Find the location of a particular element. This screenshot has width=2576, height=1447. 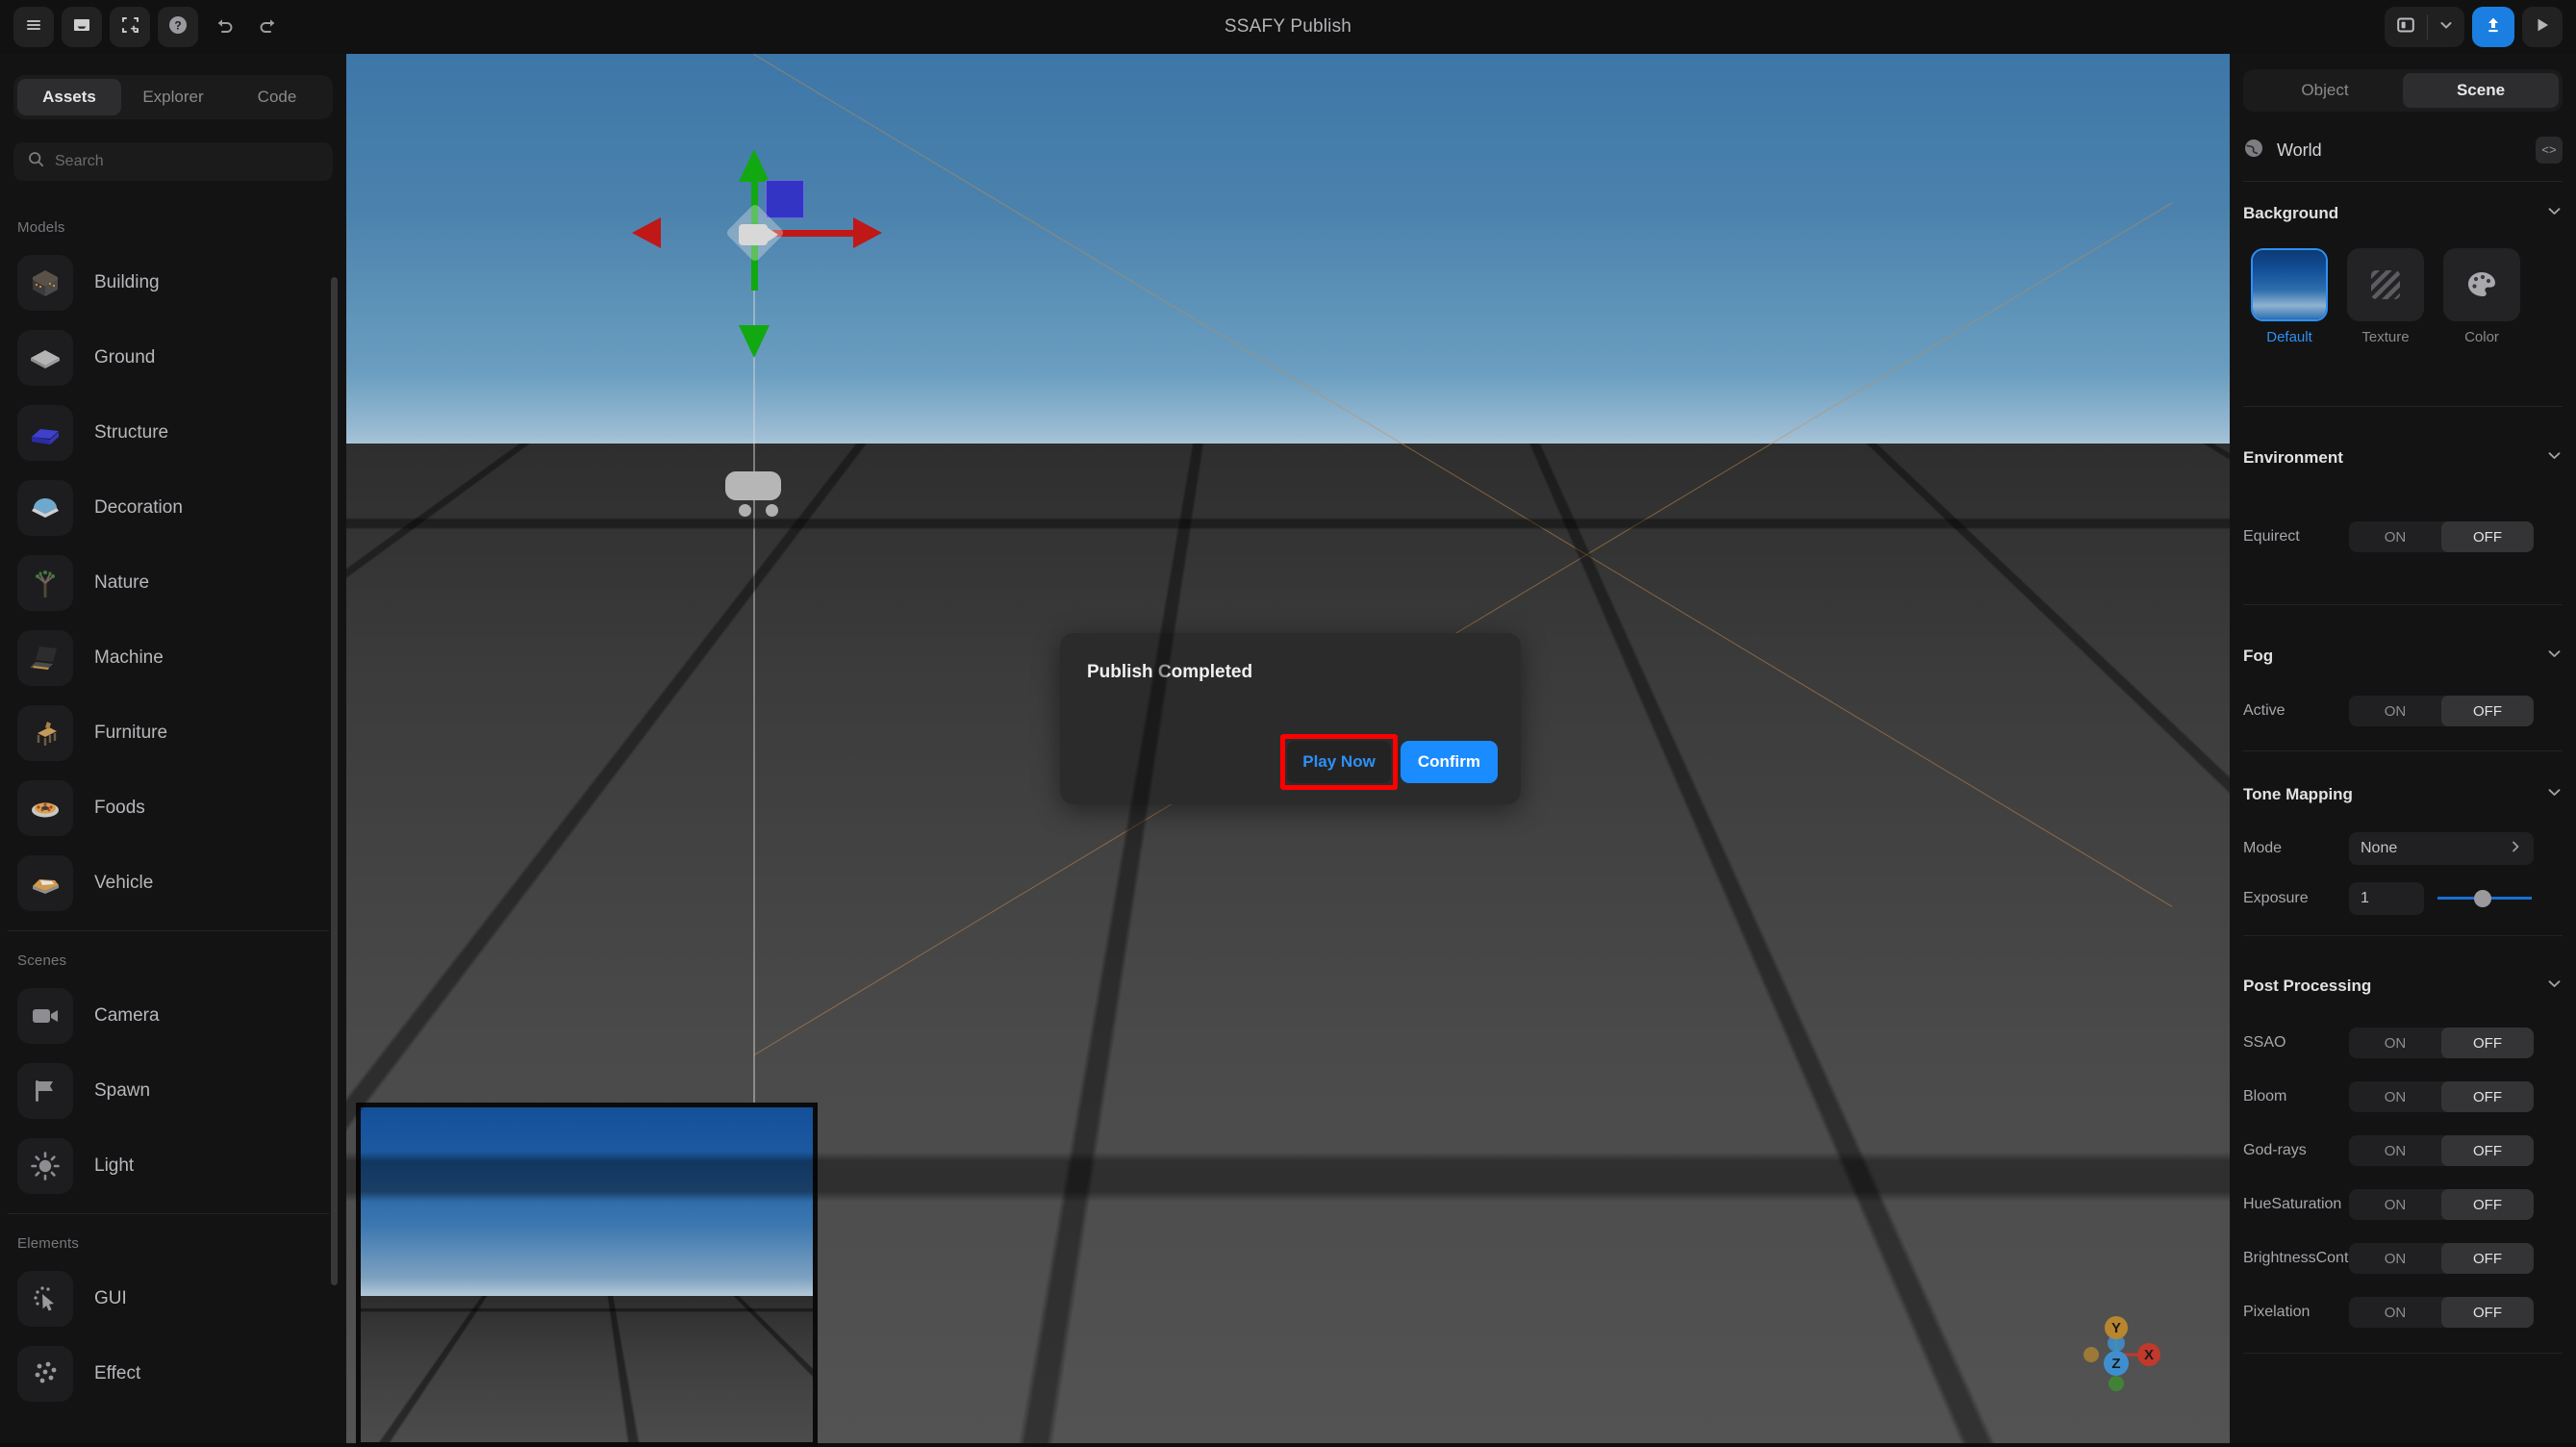

code-icon: <> is located at coordinates (2550, 150).